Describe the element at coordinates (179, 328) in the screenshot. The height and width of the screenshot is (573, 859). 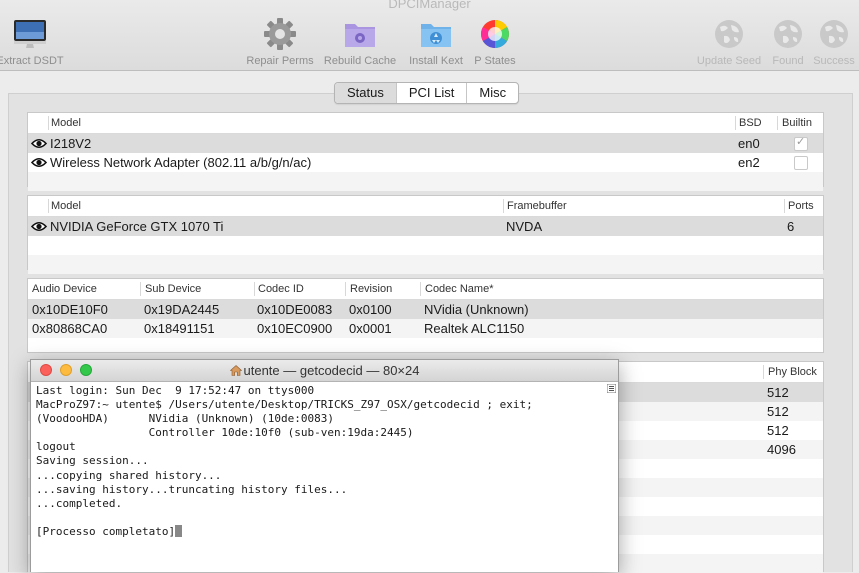
I see `sub-device: 0x18491151` at that location.